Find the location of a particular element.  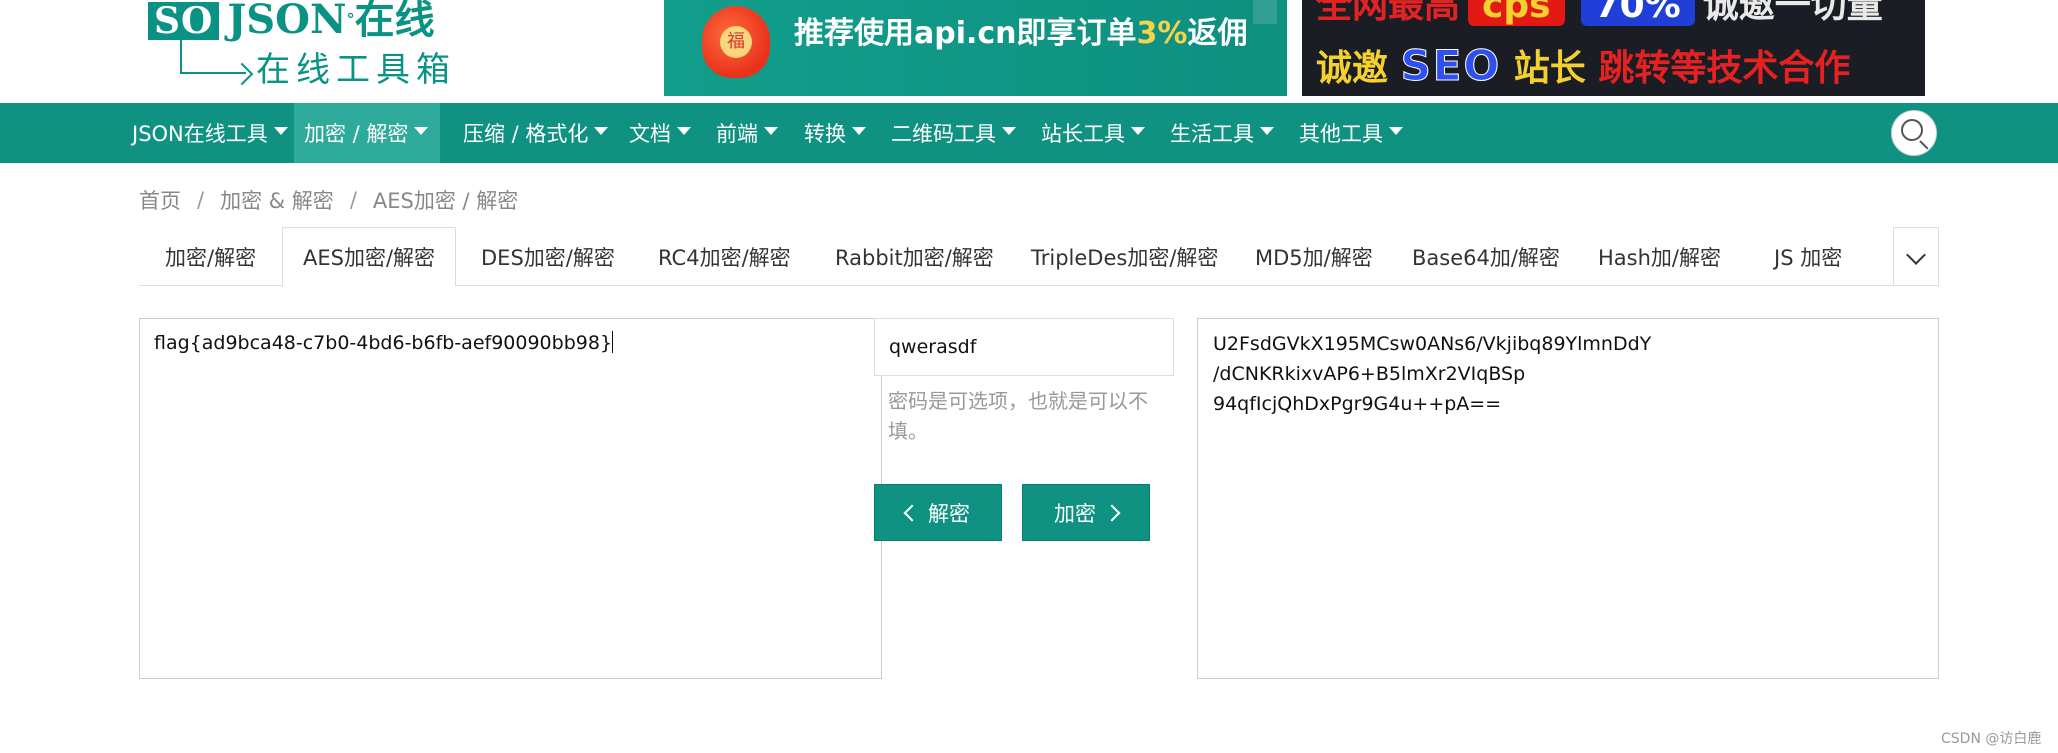

ad-decoration is located at coordinates (1265, 12).